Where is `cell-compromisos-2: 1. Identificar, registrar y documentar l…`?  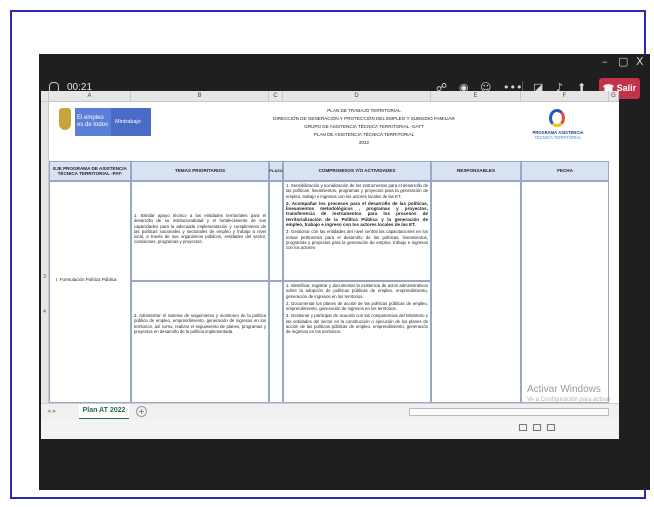
cell-compromisos-2: 1. Identificar, registrar y documentar l… is located at coordinates (357, 342).